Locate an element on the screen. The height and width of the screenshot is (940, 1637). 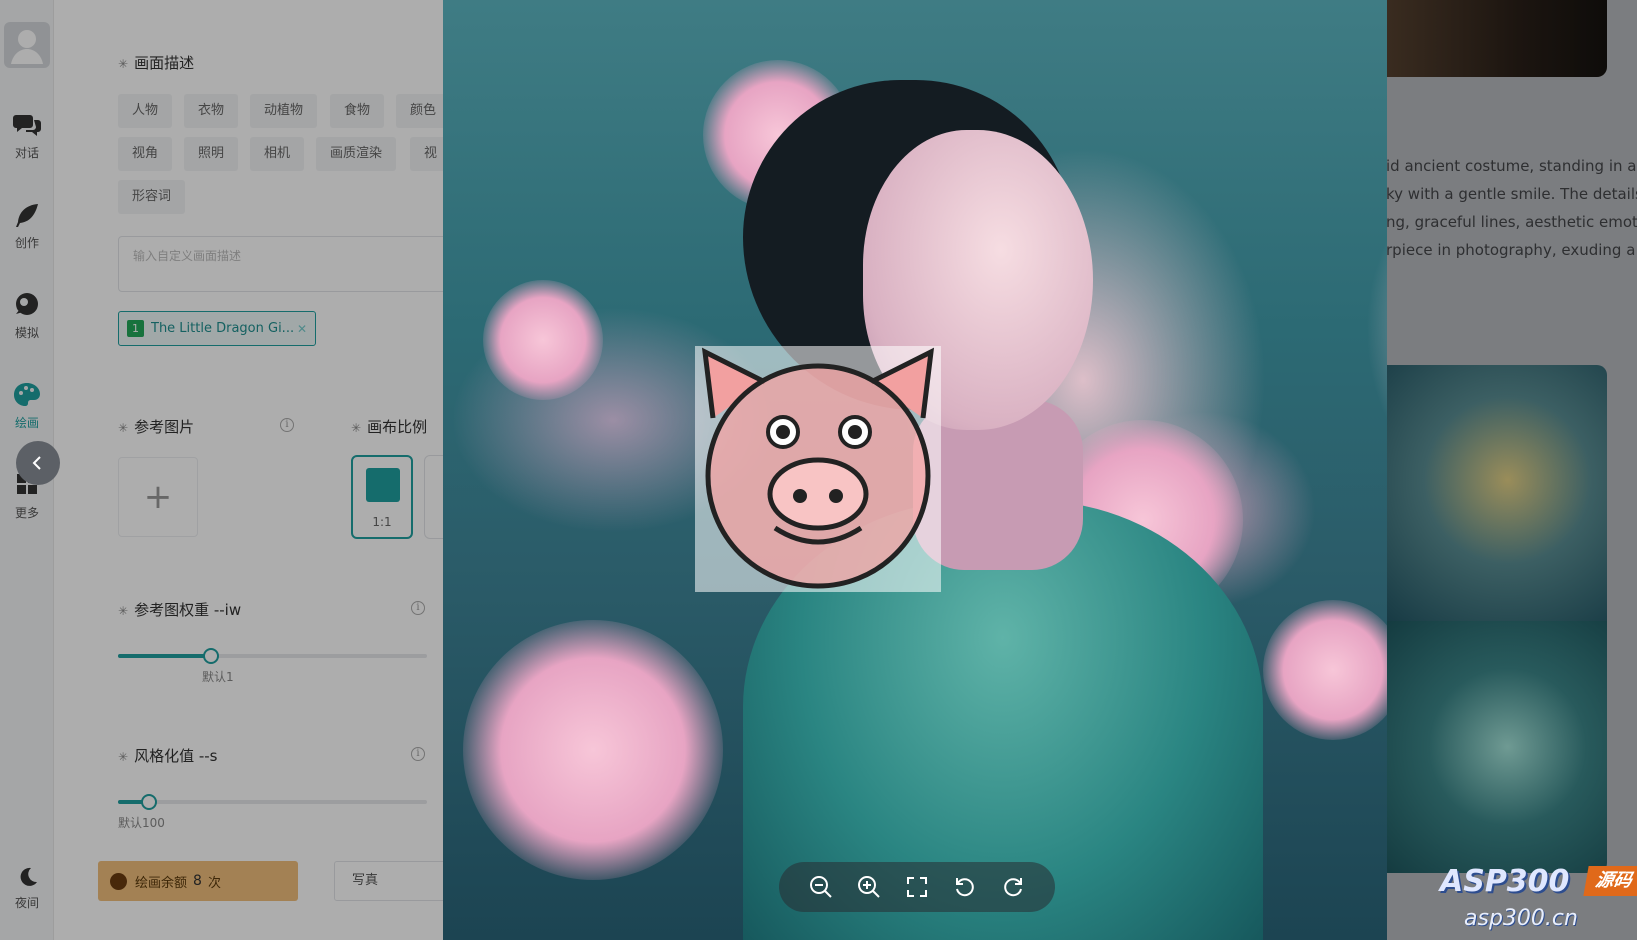
feather-icon is located at coordinates (27, 215).